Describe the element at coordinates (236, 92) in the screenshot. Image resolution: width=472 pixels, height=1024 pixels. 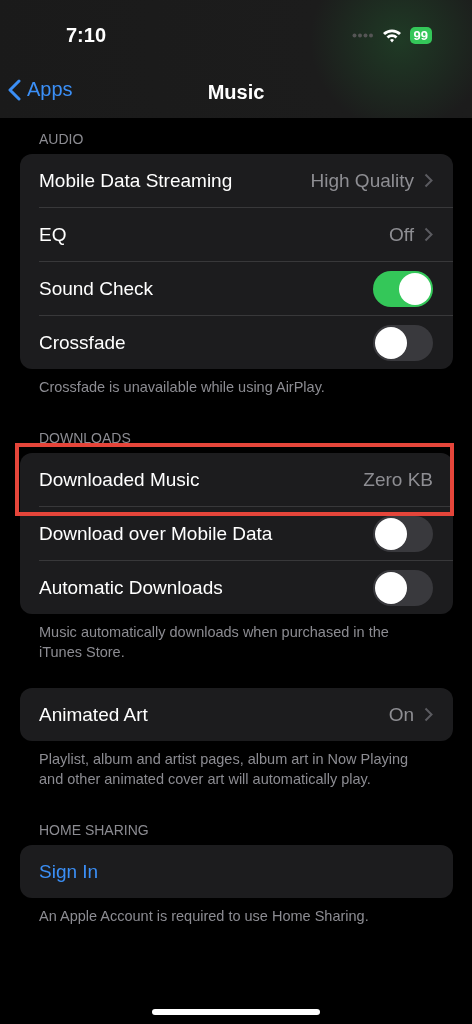
I see `page-title: Music` at that location.